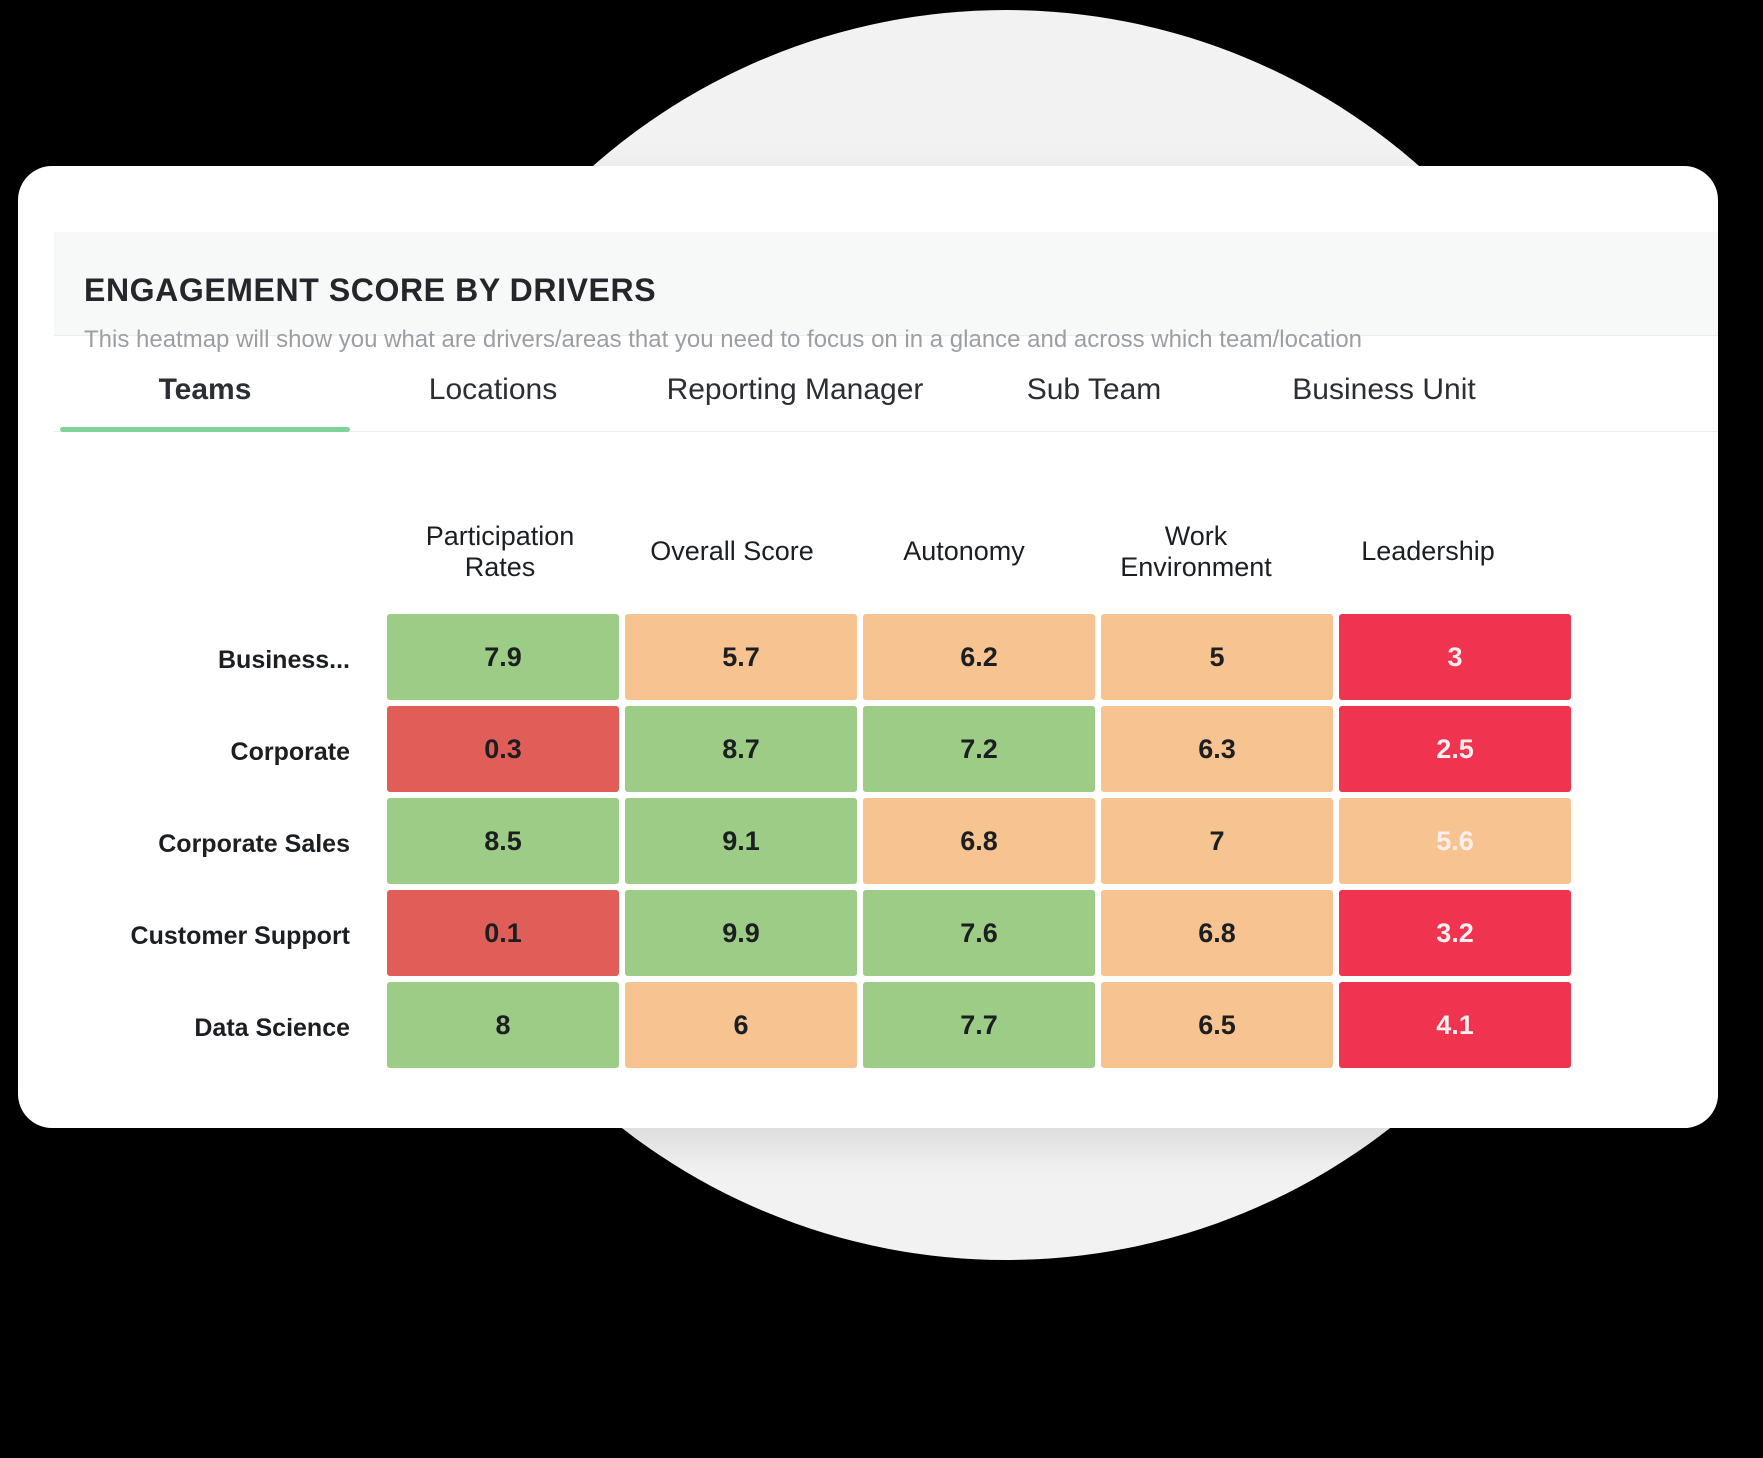 The image size is (1763, 1458). I want to click on heatmap-cell: 2.5, so click(1455, 749).